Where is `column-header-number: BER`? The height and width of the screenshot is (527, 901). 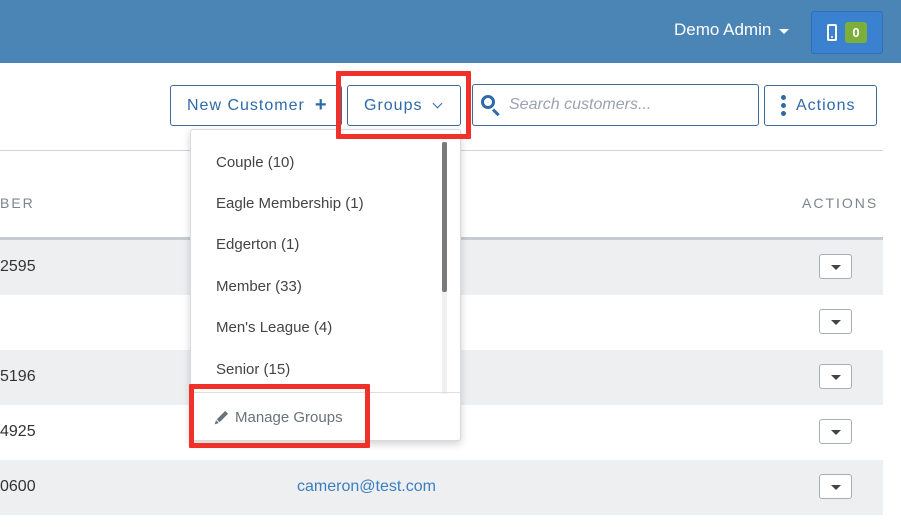
column-header-number: BER is located at coordinates (17, 203).